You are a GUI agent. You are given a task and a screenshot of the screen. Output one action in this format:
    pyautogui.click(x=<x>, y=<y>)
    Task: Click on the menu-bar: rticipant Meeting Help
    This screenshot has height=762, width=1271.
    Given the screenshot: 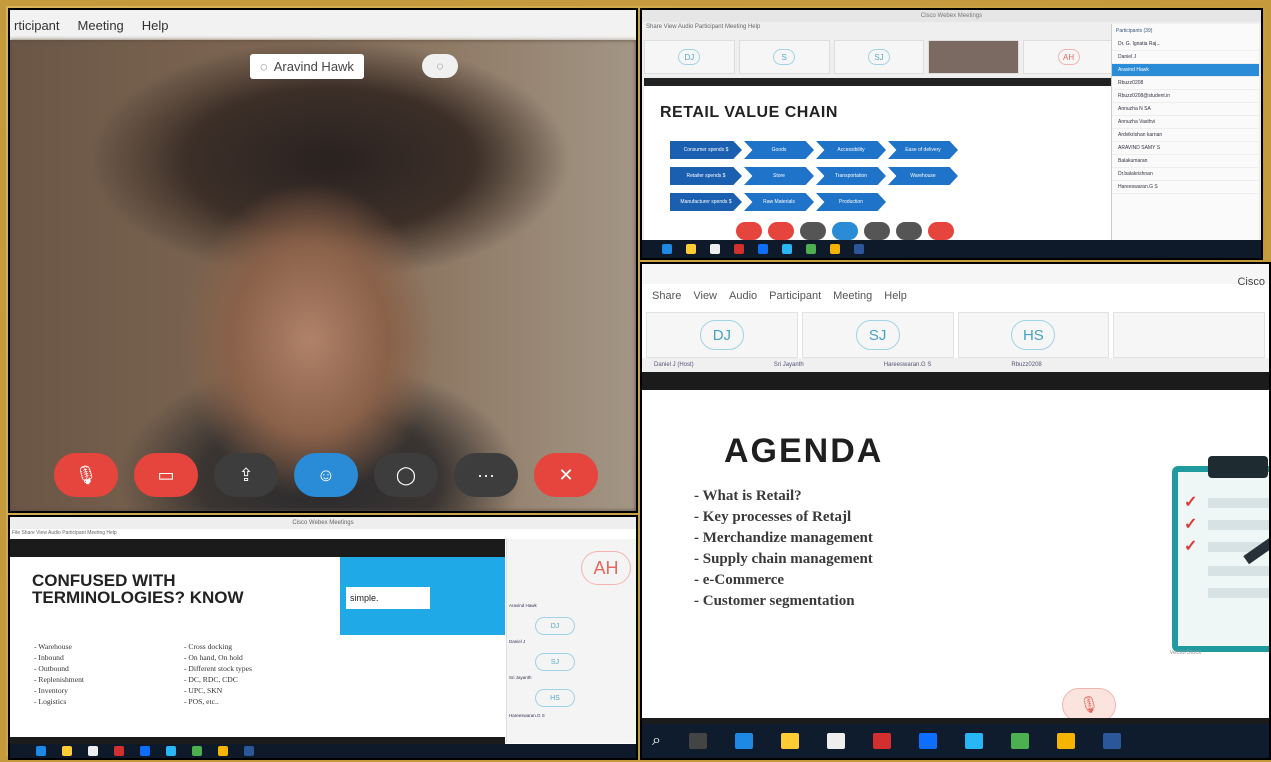 What is the action you would take?
    pyautogui.click(x=323, y=25)
    